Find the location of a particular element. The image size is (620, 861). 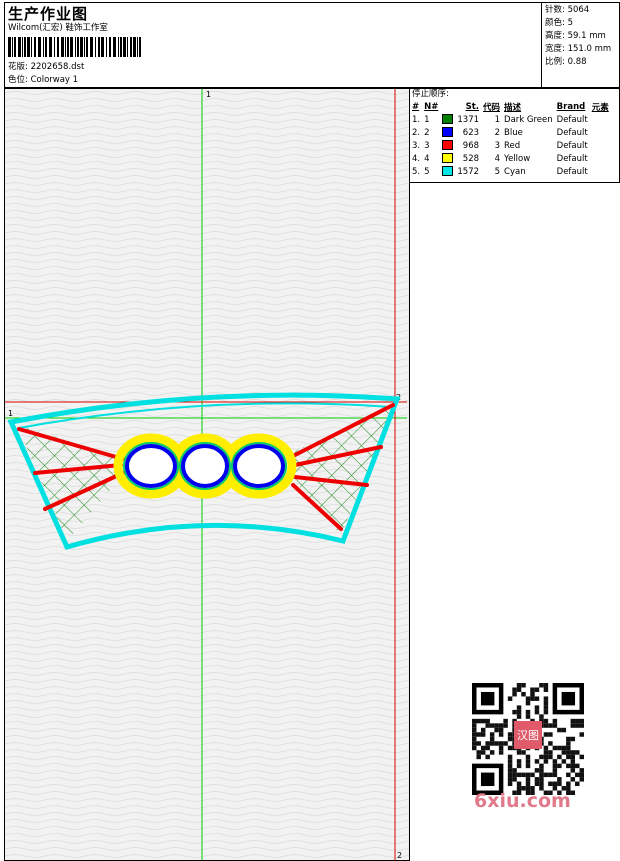

cell-st: 528 is located at coordinates (471, 158).